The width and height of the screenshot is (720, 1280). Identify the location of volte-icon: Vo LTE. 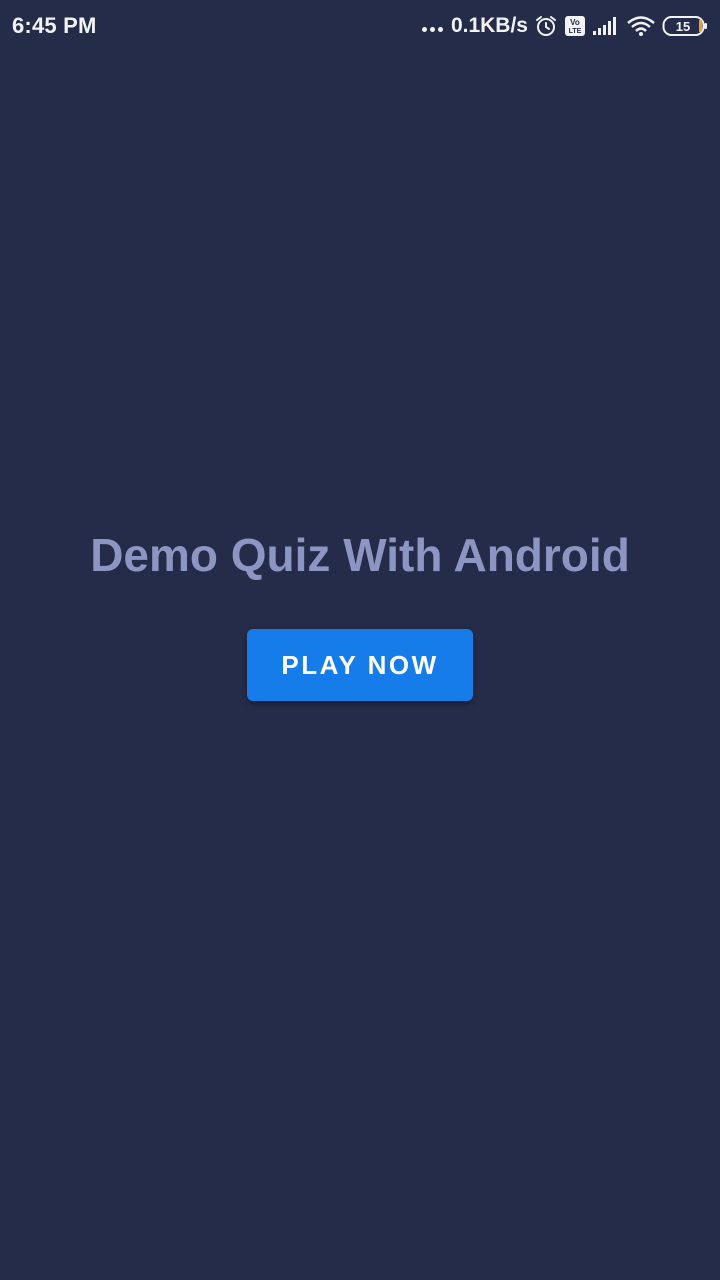
(575, 26).